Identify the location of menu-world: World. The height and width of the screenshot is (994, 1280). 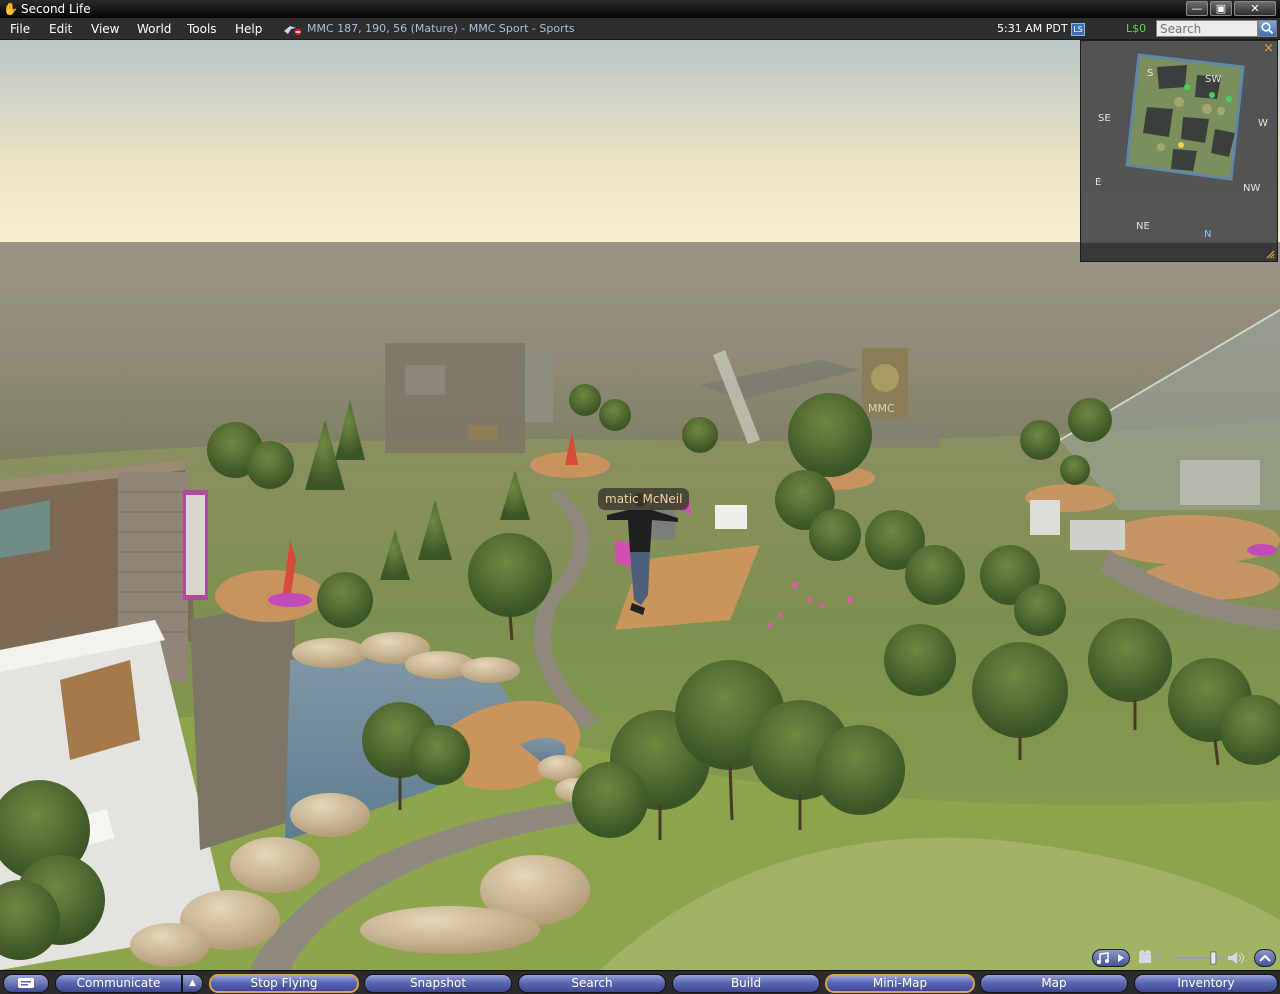
(154, 29).